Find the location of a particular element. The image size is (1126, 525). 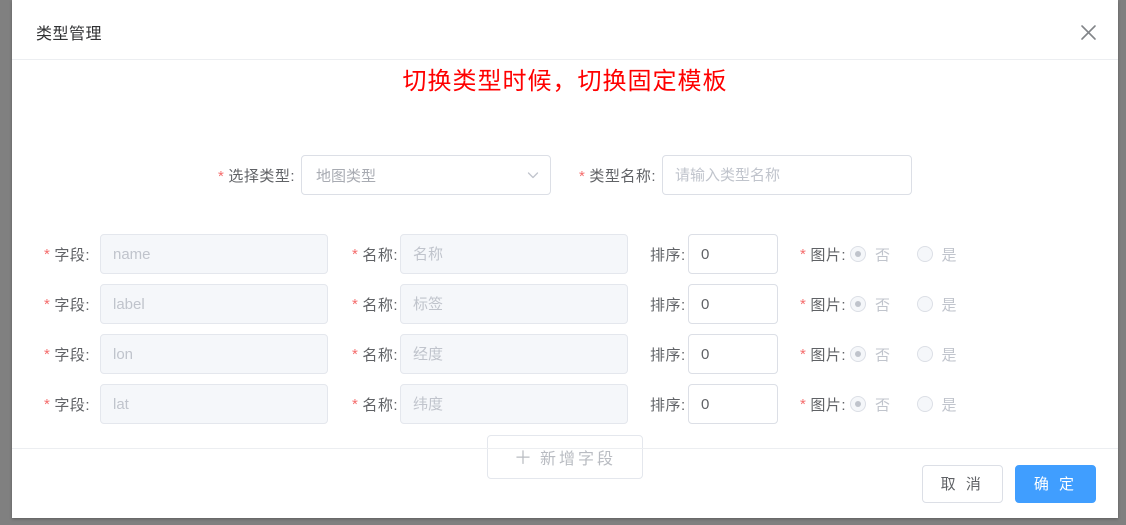

dialog-footer: 取 消 确 定 is located at coordinates (565, 483).